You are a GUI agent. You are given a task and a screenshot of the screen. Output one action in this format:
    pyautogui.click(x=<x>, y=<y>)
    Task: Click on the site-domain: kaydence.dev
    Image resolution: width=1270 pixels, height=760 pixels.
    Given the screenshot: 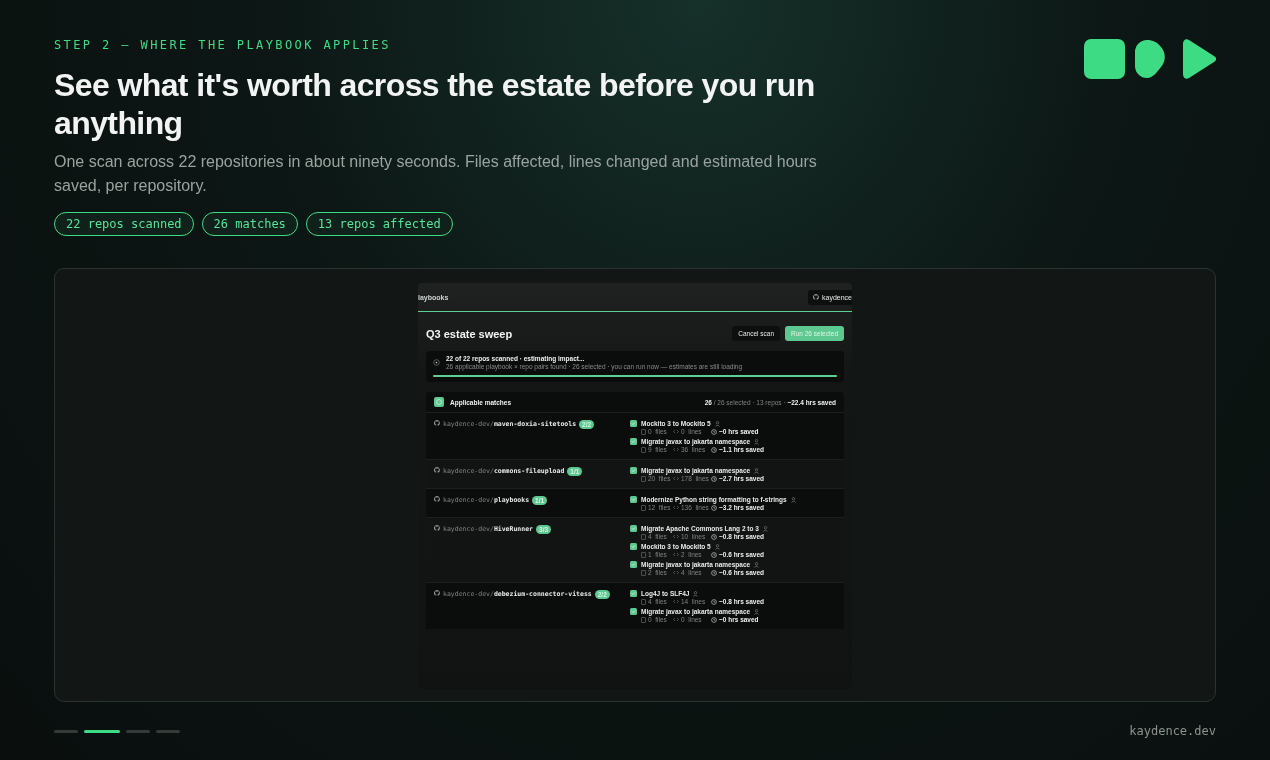 What is the action you would take?
    pyautogui.click(x=1172, y=731)
    